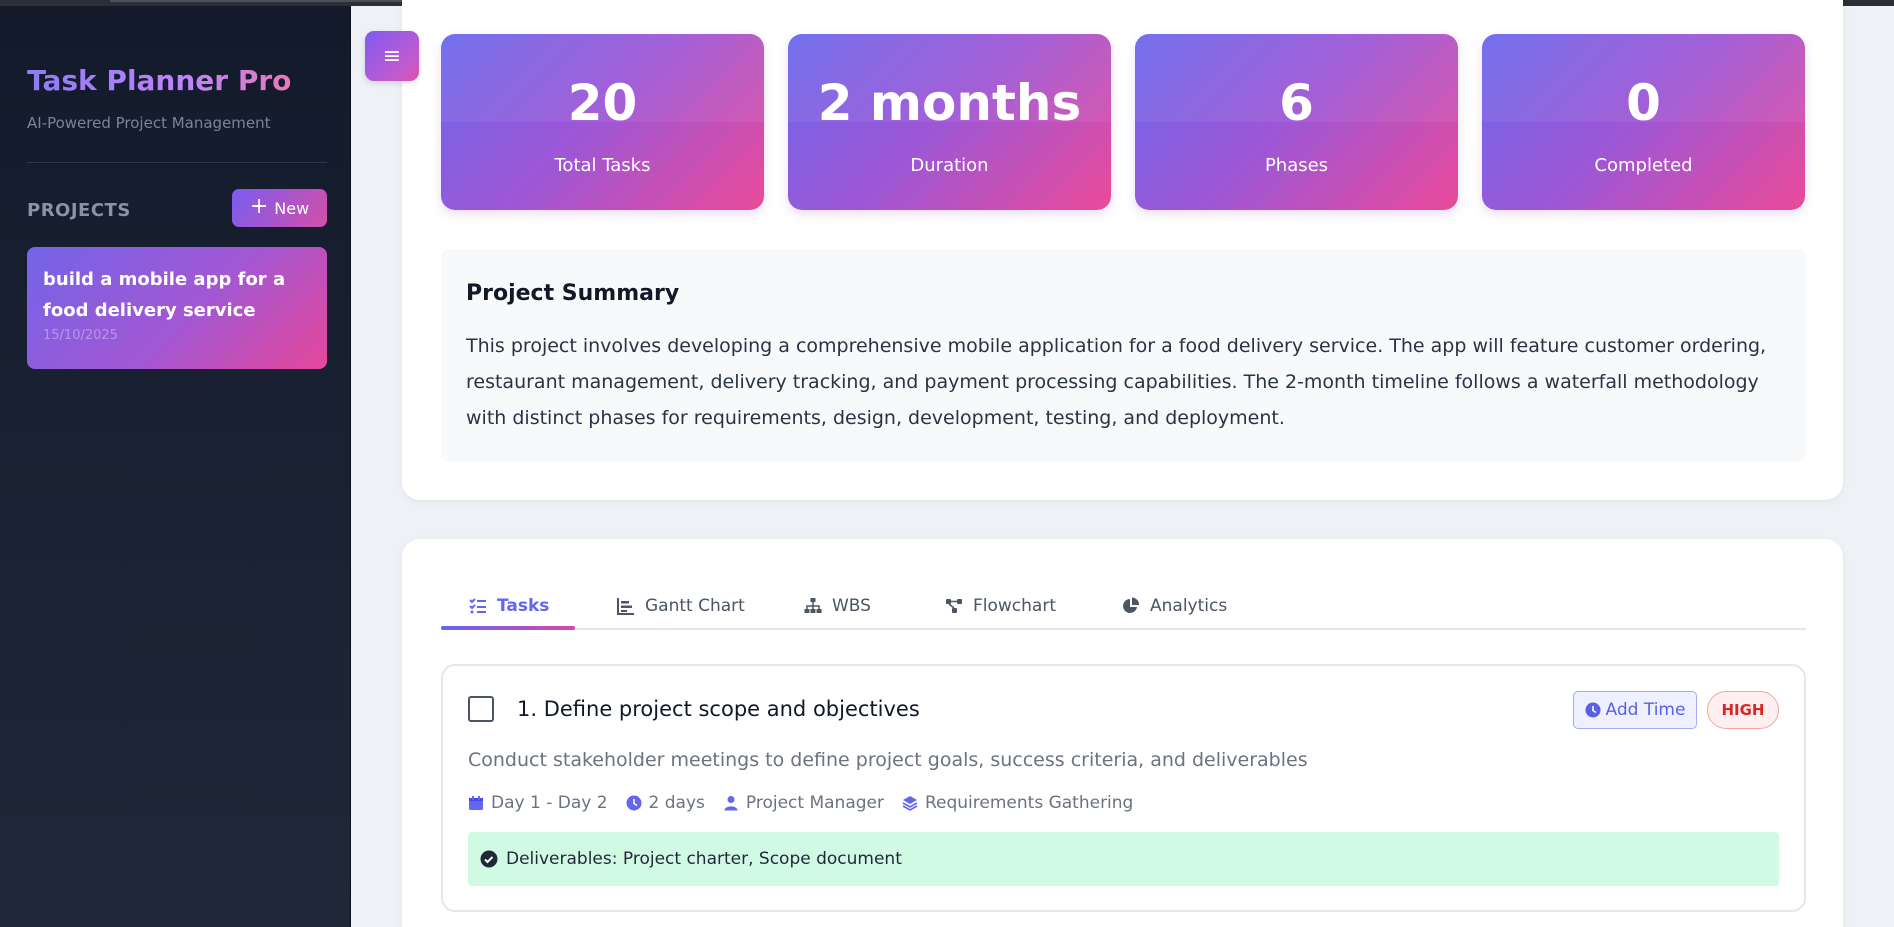 The image size is (1894, 927). What do you see at coordinates (159, 80) in the screenshot?
I see `app-title: Task Planner Pro` at bounding box center [159, 80].